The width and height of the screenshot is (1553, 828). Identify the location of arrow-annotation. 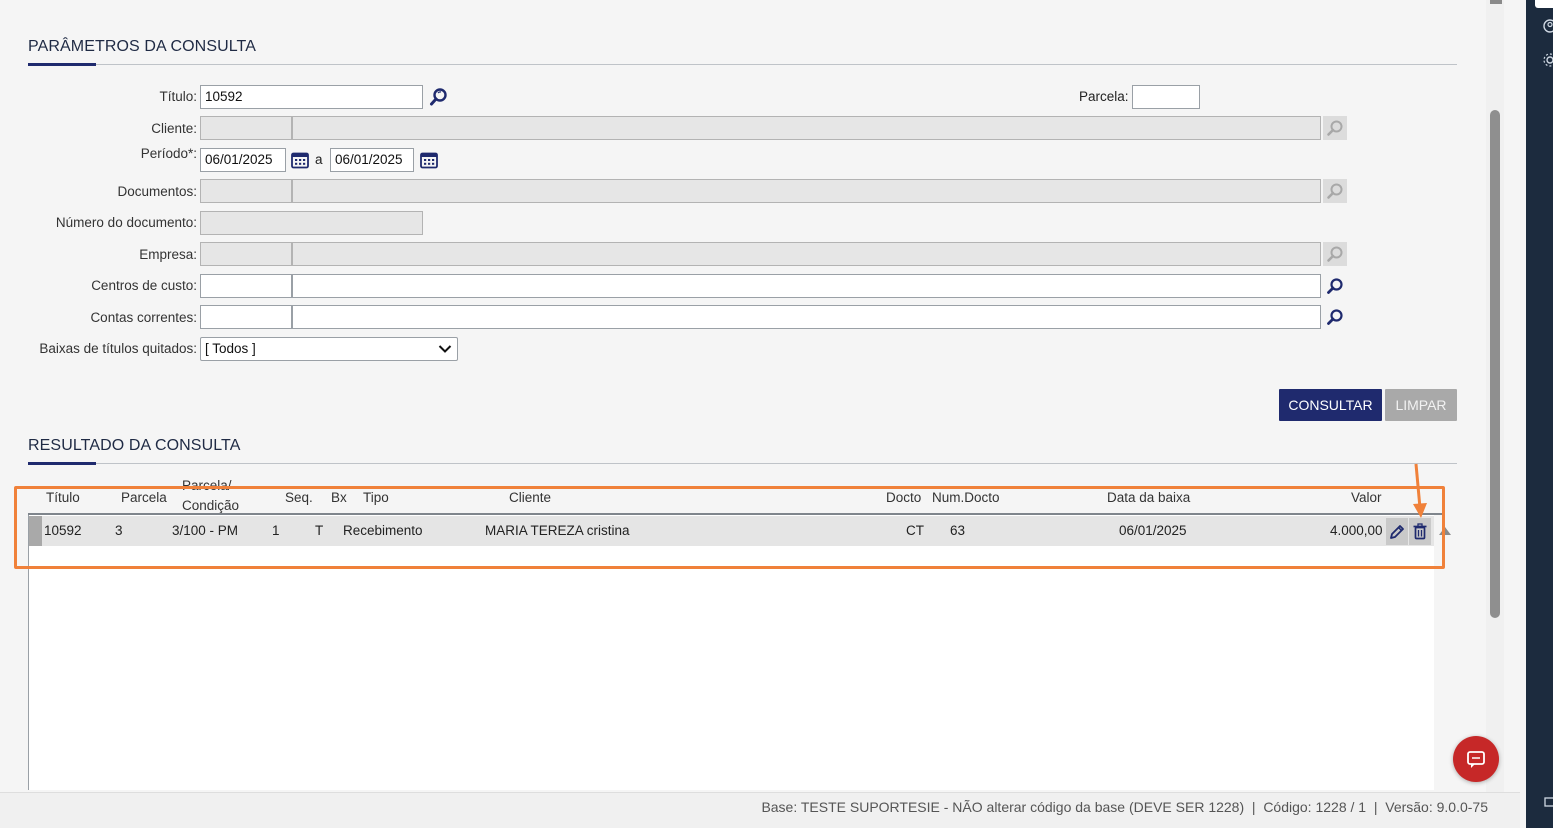
(1420, 490).